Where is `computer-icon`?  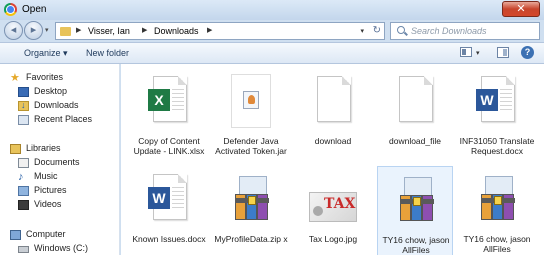 computer-icon is located at coordinates (15, 235).